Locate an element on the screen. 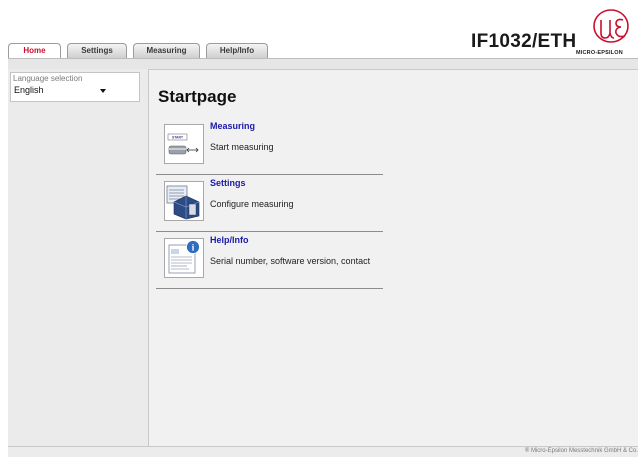 The height and width of the screenshot is (457, 638). startpage-item-measuring: START Measuring Start measuring is located at coordinates (269, 146).